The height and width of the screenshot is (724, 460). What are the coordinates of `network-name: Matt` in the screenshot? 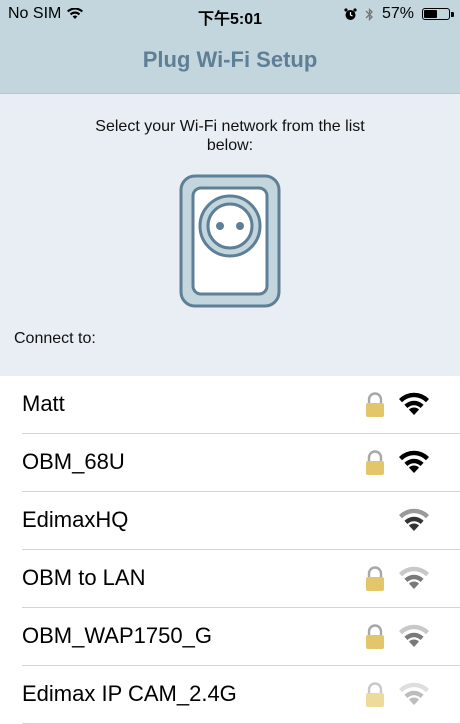 It's located at (43, 403).